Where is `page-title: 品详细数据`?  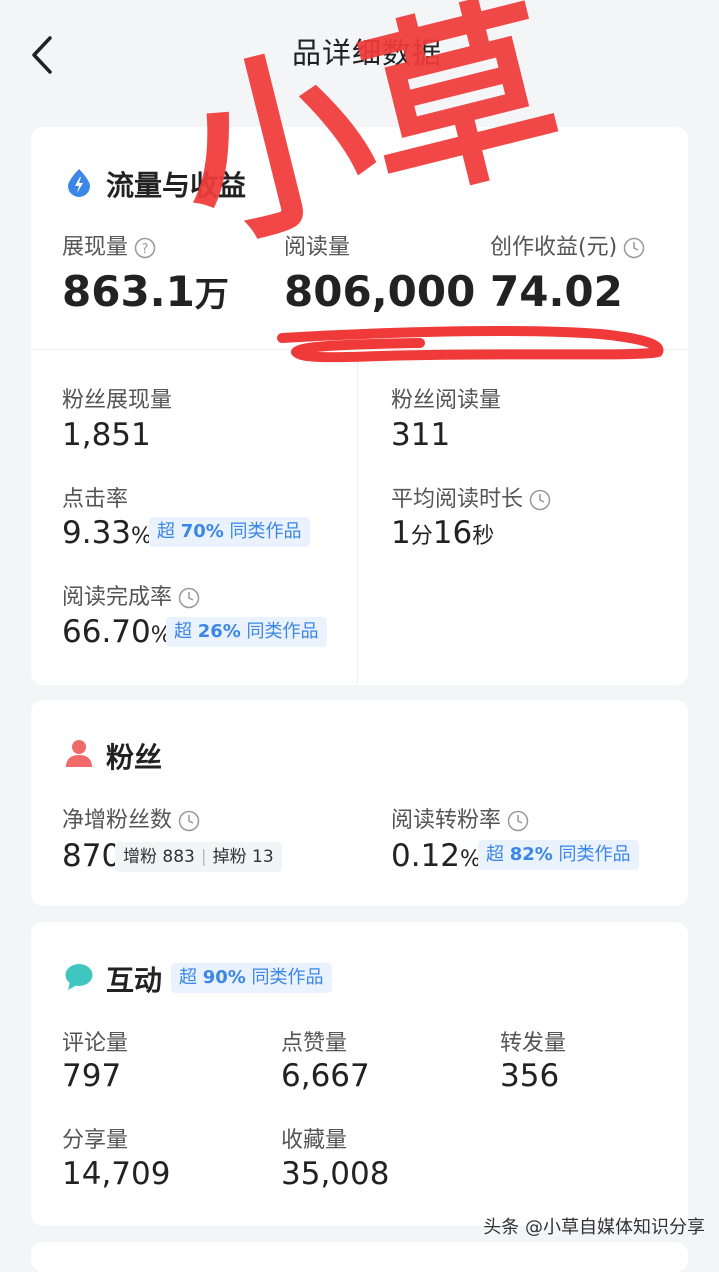
page-title: 品详细数据 is located at coordinates (367, 53).